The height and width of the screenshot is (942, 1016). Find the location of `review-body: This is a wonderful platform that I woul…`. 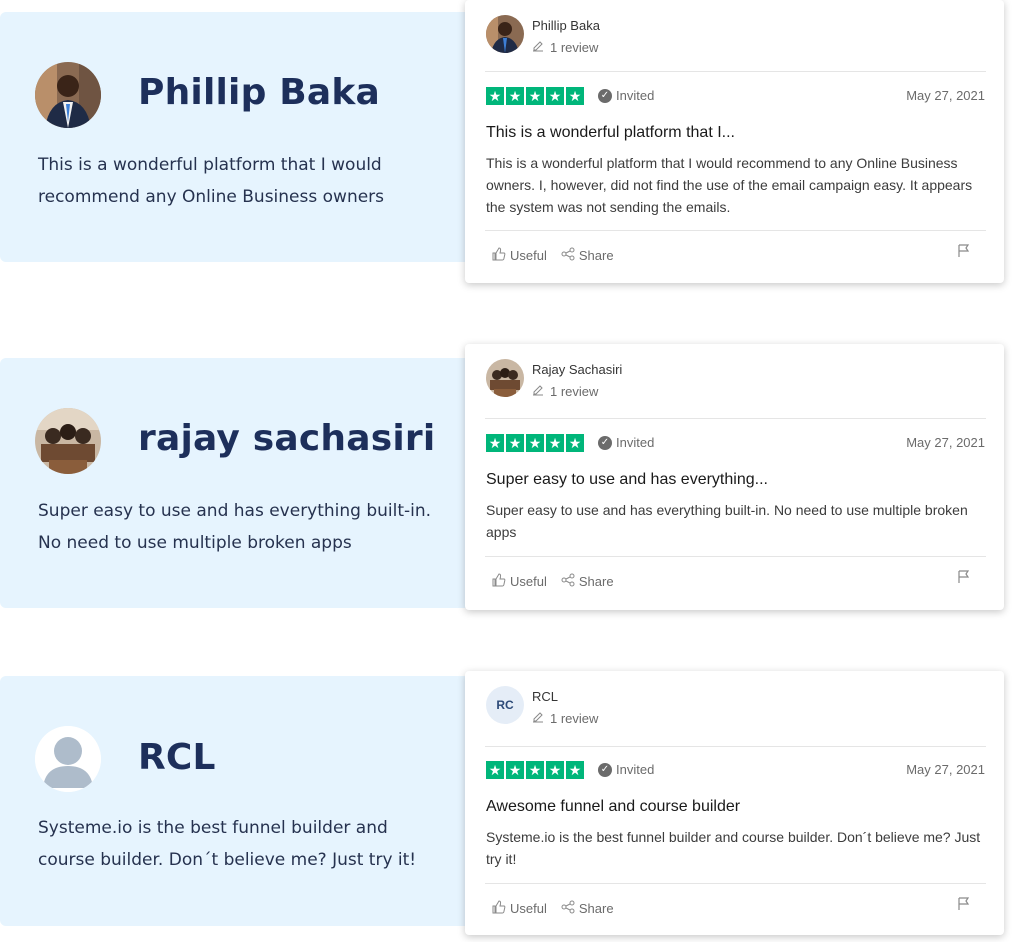

review-body: This is a wonderful platform that I woul… is located at coordinates (729, 185).